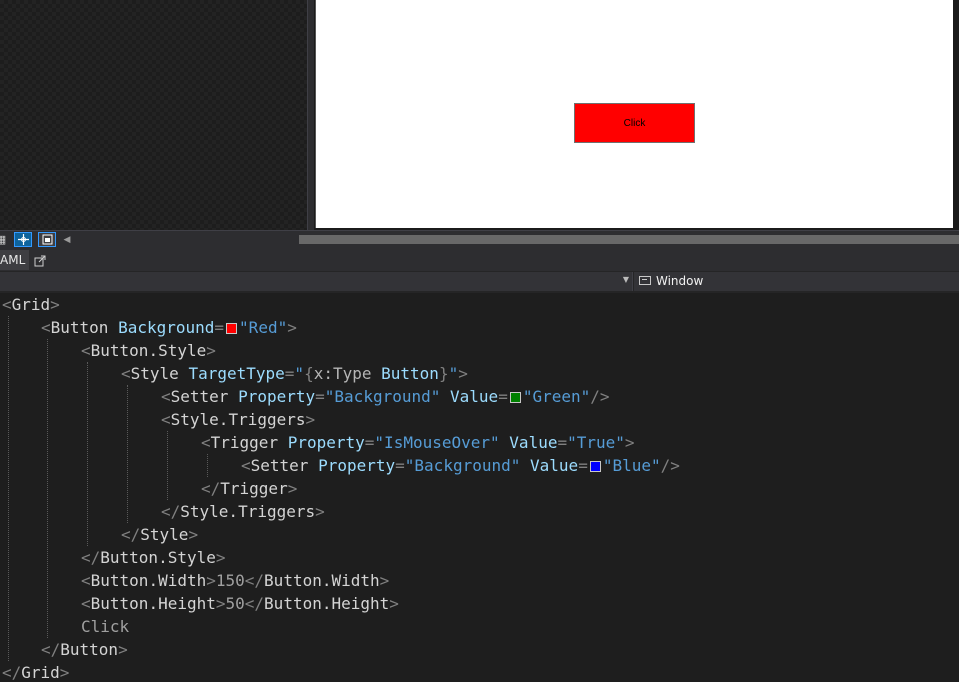 This screenshot has width=959, height=682. What do you see at coordinates (232, 328) in the screenshot?
I see `color-swatch-red` at bounding box center [232, 328].